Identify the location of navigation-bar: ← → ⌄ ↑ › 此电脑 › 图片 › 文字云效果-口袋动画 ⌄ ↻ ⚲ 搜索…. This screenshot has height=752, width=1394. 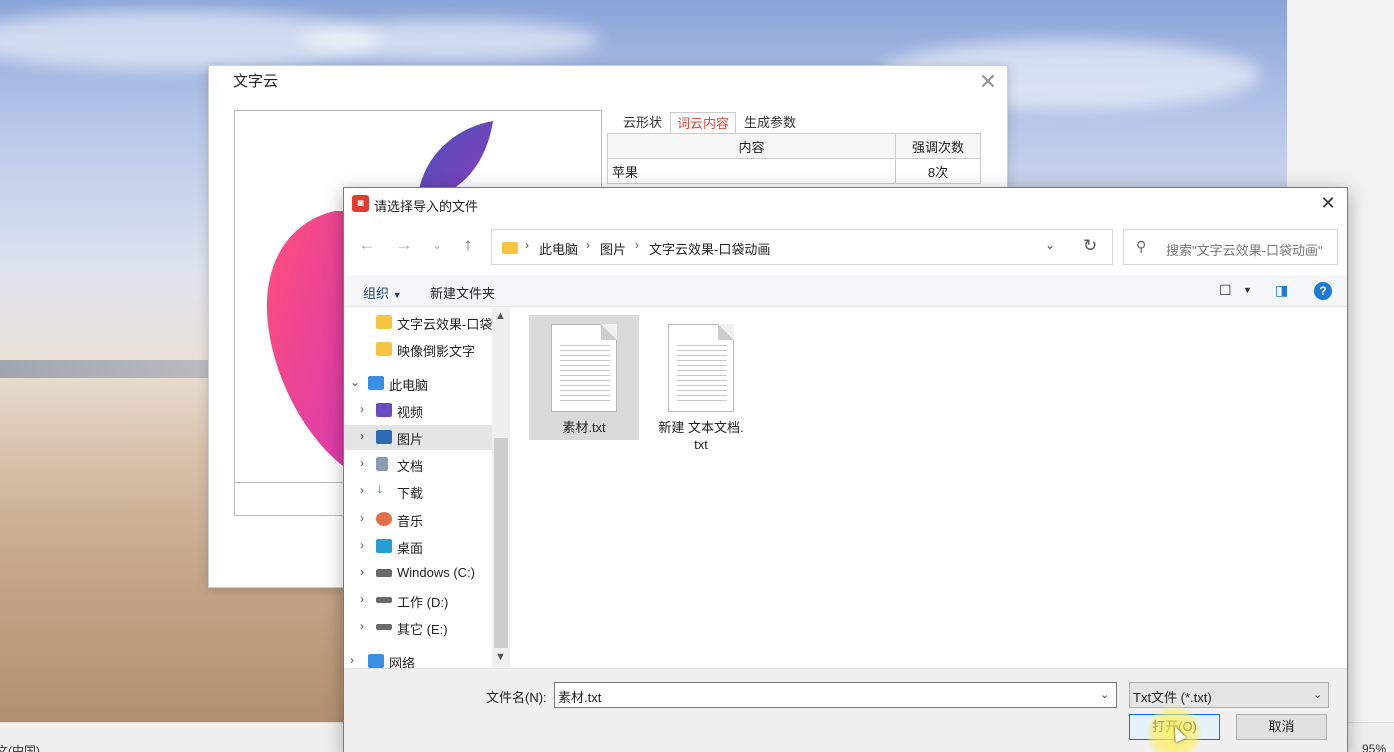
(845, 246).